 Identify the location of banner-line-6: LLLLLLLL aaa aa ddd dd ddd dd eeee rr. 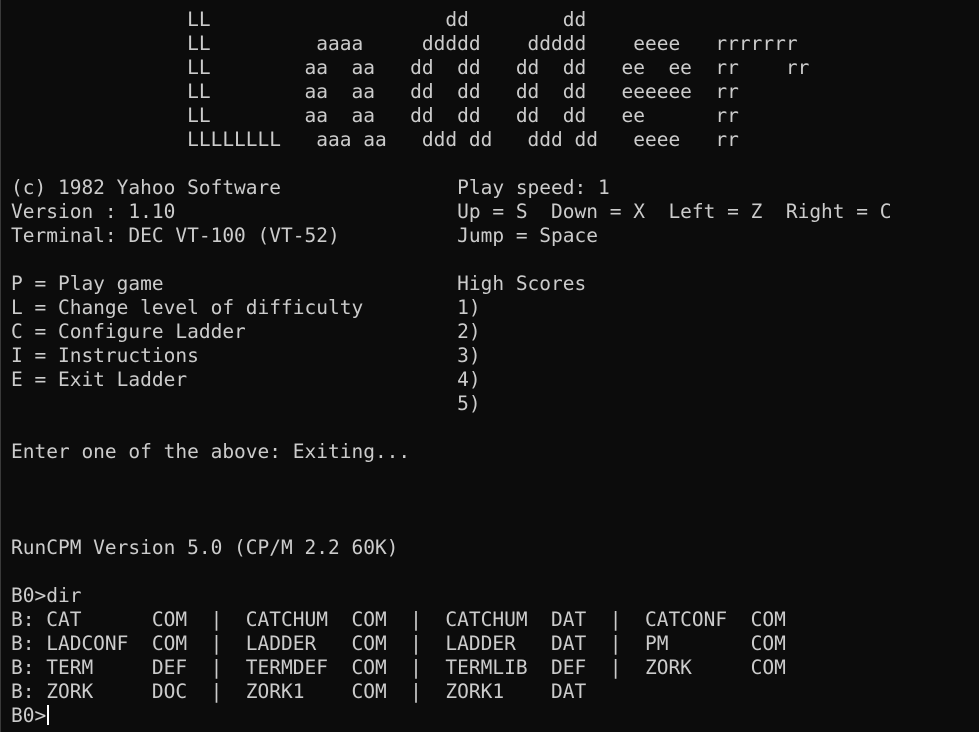
(375, 139).